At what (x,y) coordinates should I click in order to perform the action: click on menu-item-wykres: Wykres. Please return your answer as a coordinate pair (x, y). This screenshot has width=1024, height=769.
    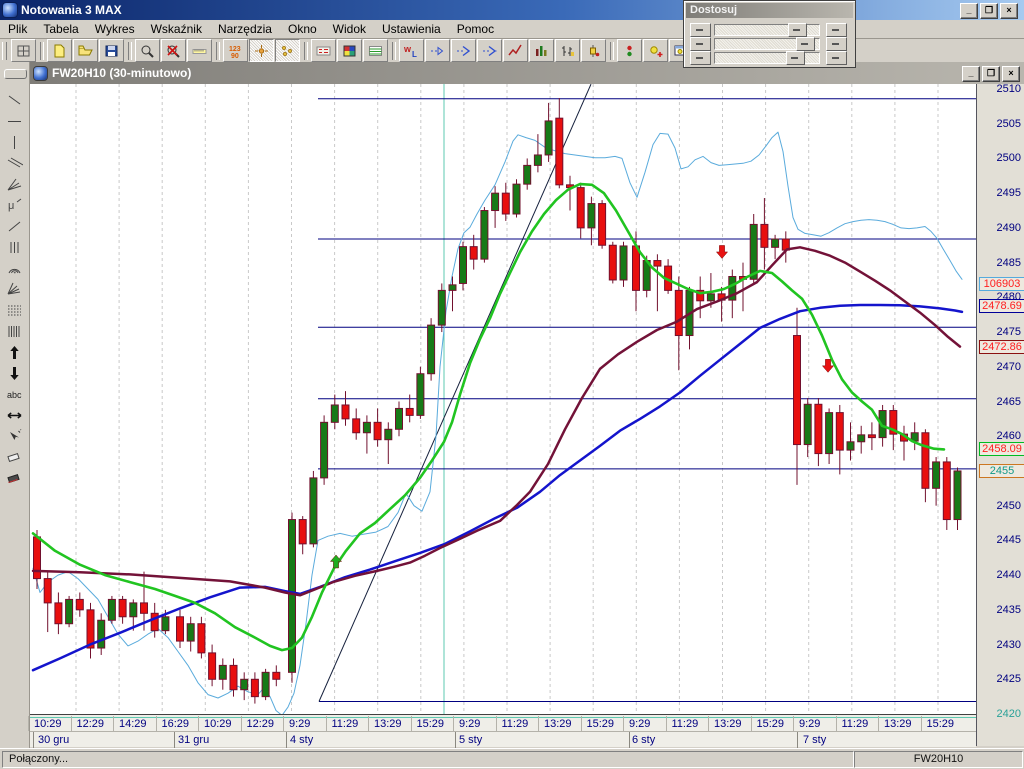
    Looking at the image, I should click on (115, 29).